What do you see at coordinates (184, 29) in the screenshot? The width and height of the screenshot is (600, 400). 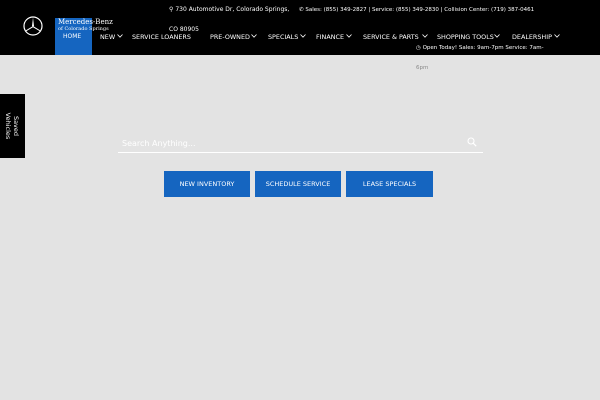 I see `address-line-2: CO 80905` at bounding box center [184, 29].